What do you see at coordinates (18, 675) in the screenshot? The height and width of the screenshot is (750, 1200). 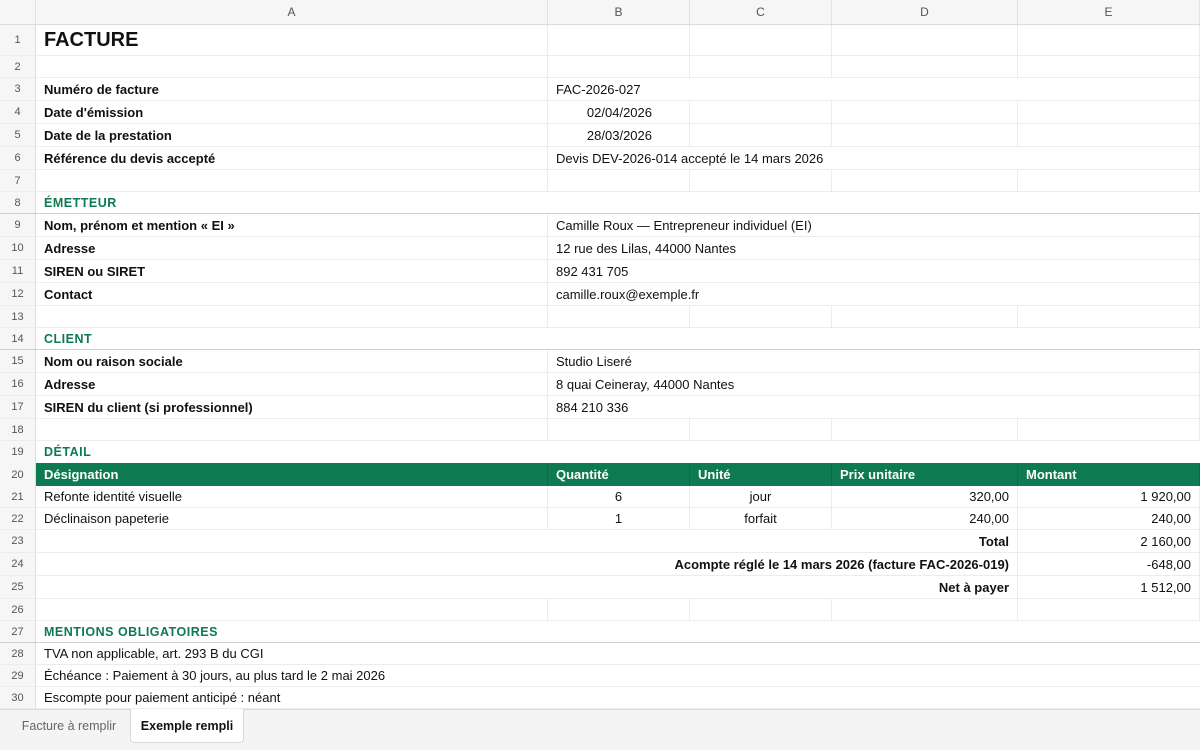 I see `row-header: 29` at bounding box center [18, 675].